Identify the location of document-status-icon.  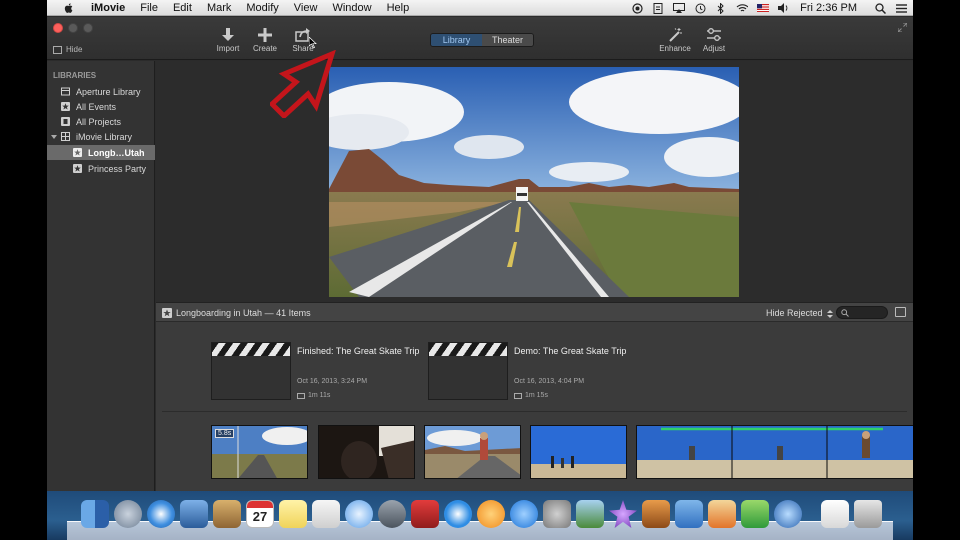
(658, 8).